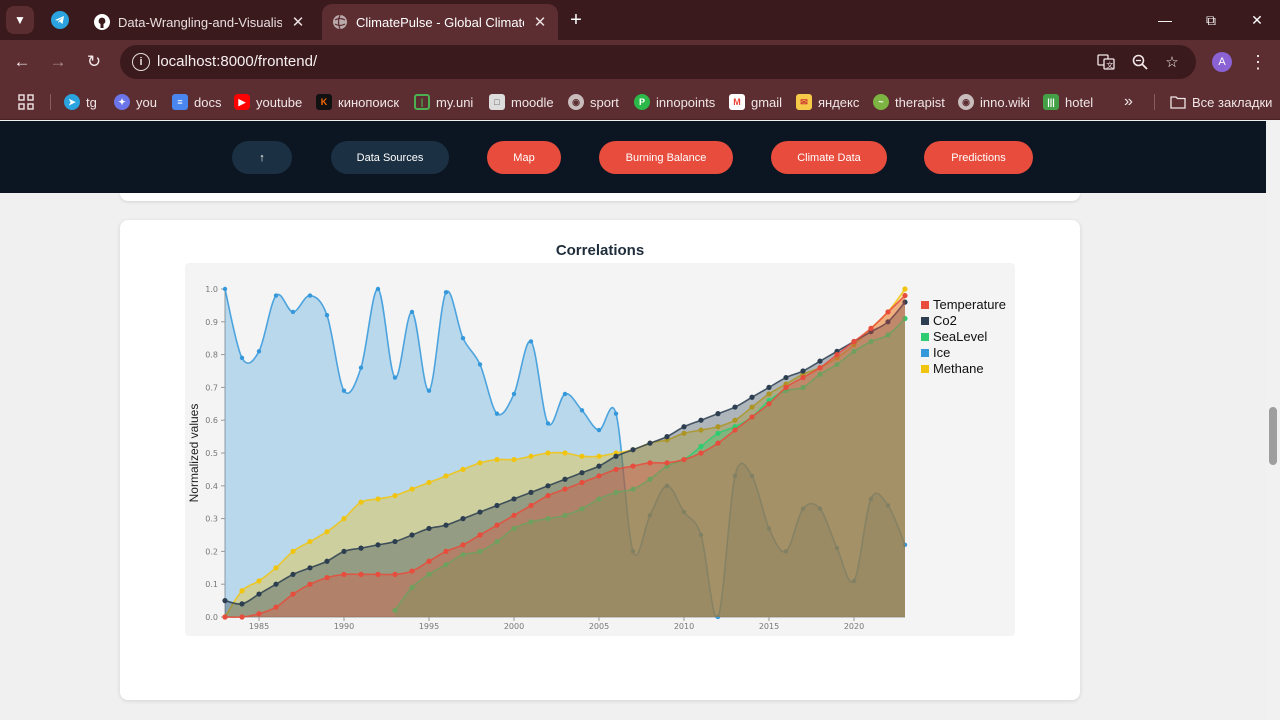  I want to click on x-tick-label: 1995, so click(429, 626).